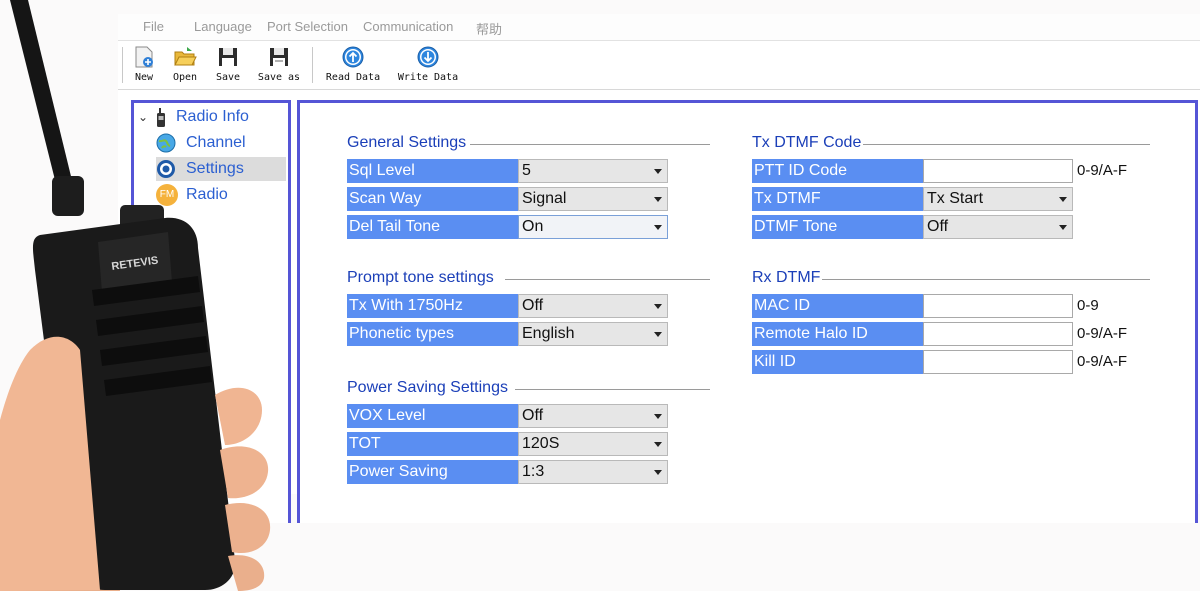 The width and height of the screenshot is (1200, 591). What do you see at coordinates (593, 334) in the screenshot?
I see `phonetic-types-dropdown: English` at bounding box center [593, 334].